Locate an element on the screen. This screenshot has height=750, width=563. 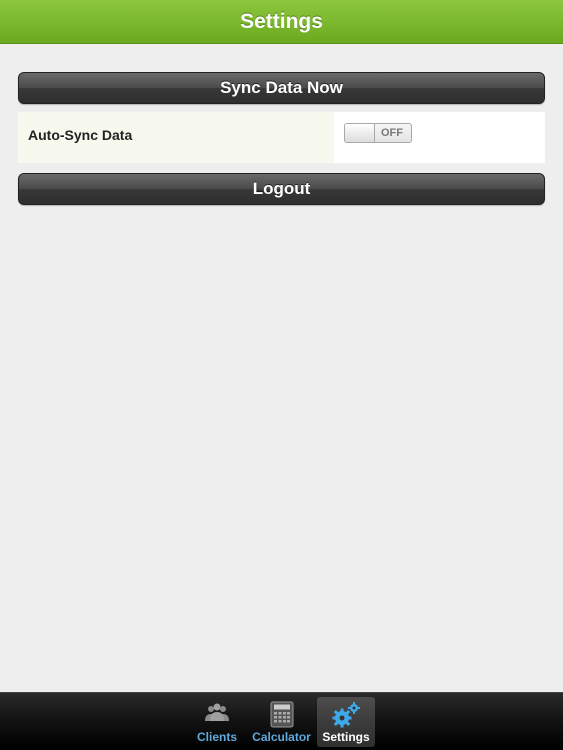
auto-sync-label-cell: Auto-Sync Data is located at coordinates (176, 137).